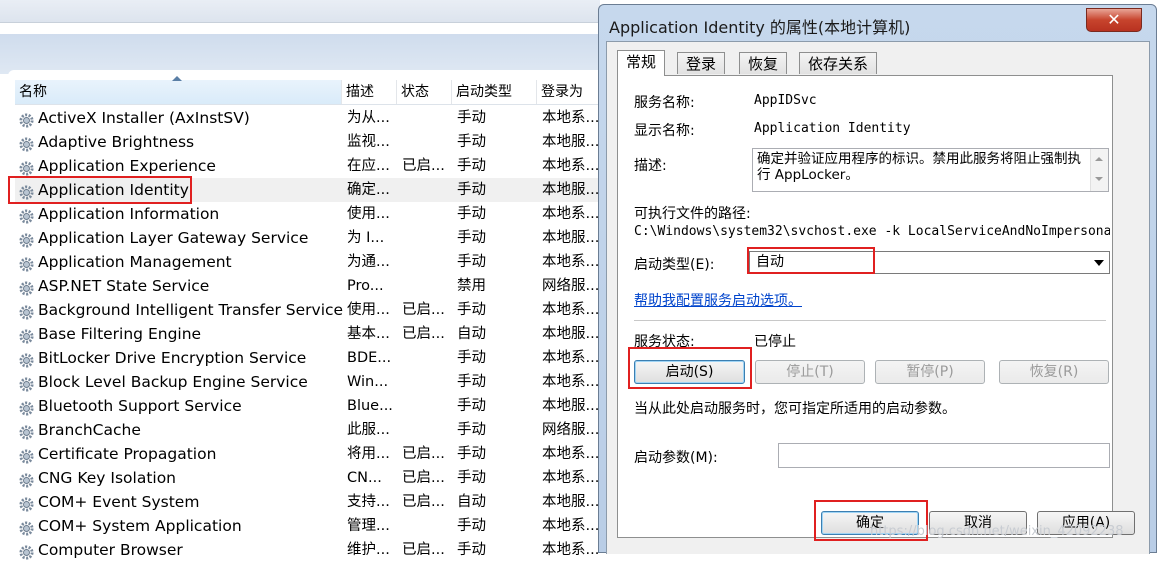  I want to click on column-header-description: 描述, so click(369, 92).